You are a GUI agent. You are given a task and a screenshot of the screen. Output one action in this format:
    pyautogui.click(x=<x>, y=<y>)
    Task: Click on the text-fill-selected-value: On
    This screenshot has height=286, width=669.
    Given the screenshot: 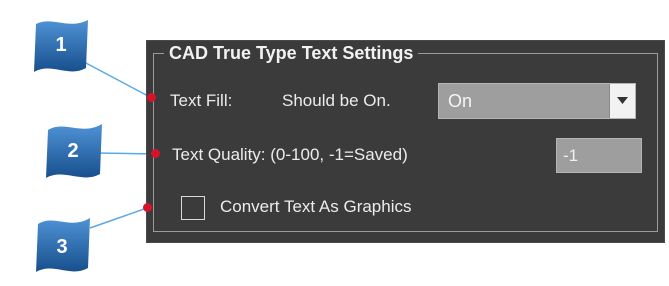 What is the action you would take?
    pyautogui.click(x=460, y=101)
    